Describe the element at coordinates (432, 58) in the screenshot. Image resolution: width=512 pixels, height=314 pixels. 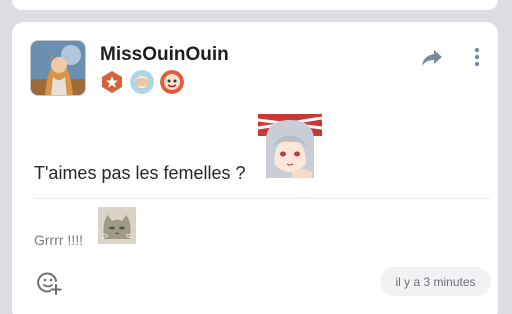
I see `share-arrow-icon` at that location.